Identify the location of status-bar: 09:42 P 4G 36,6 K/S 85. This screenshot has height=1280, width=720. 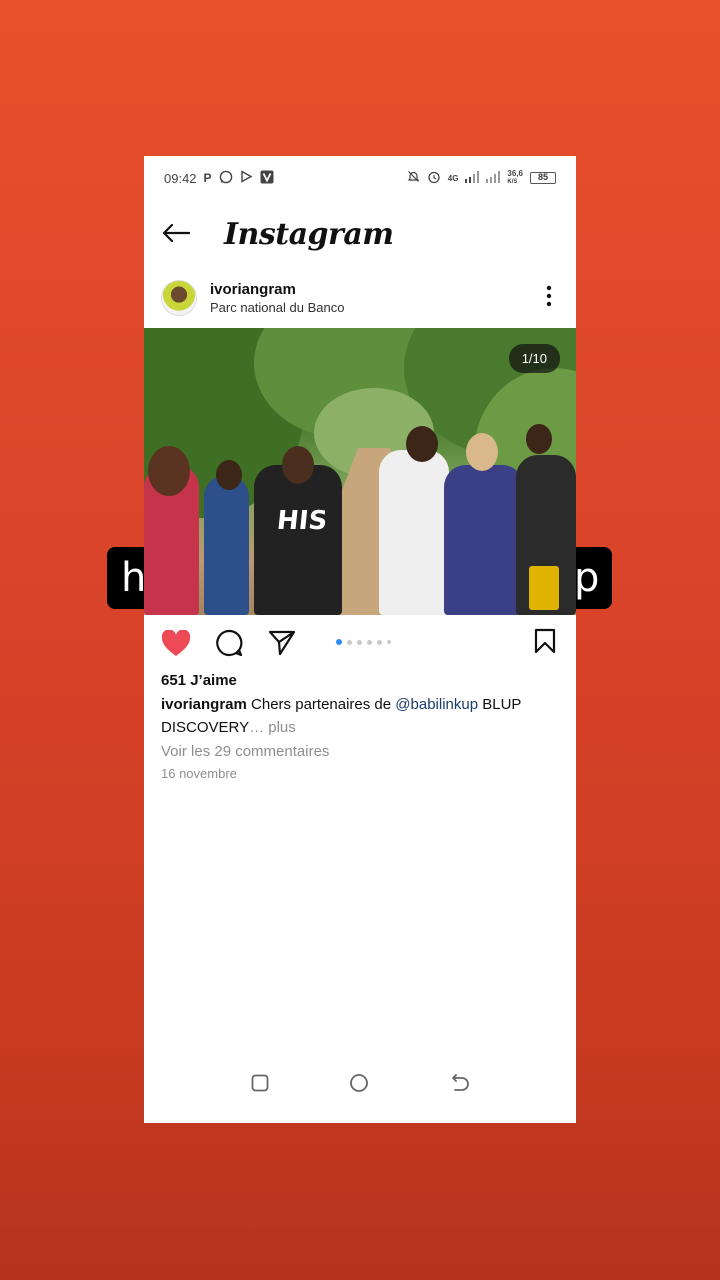
(360, 178).